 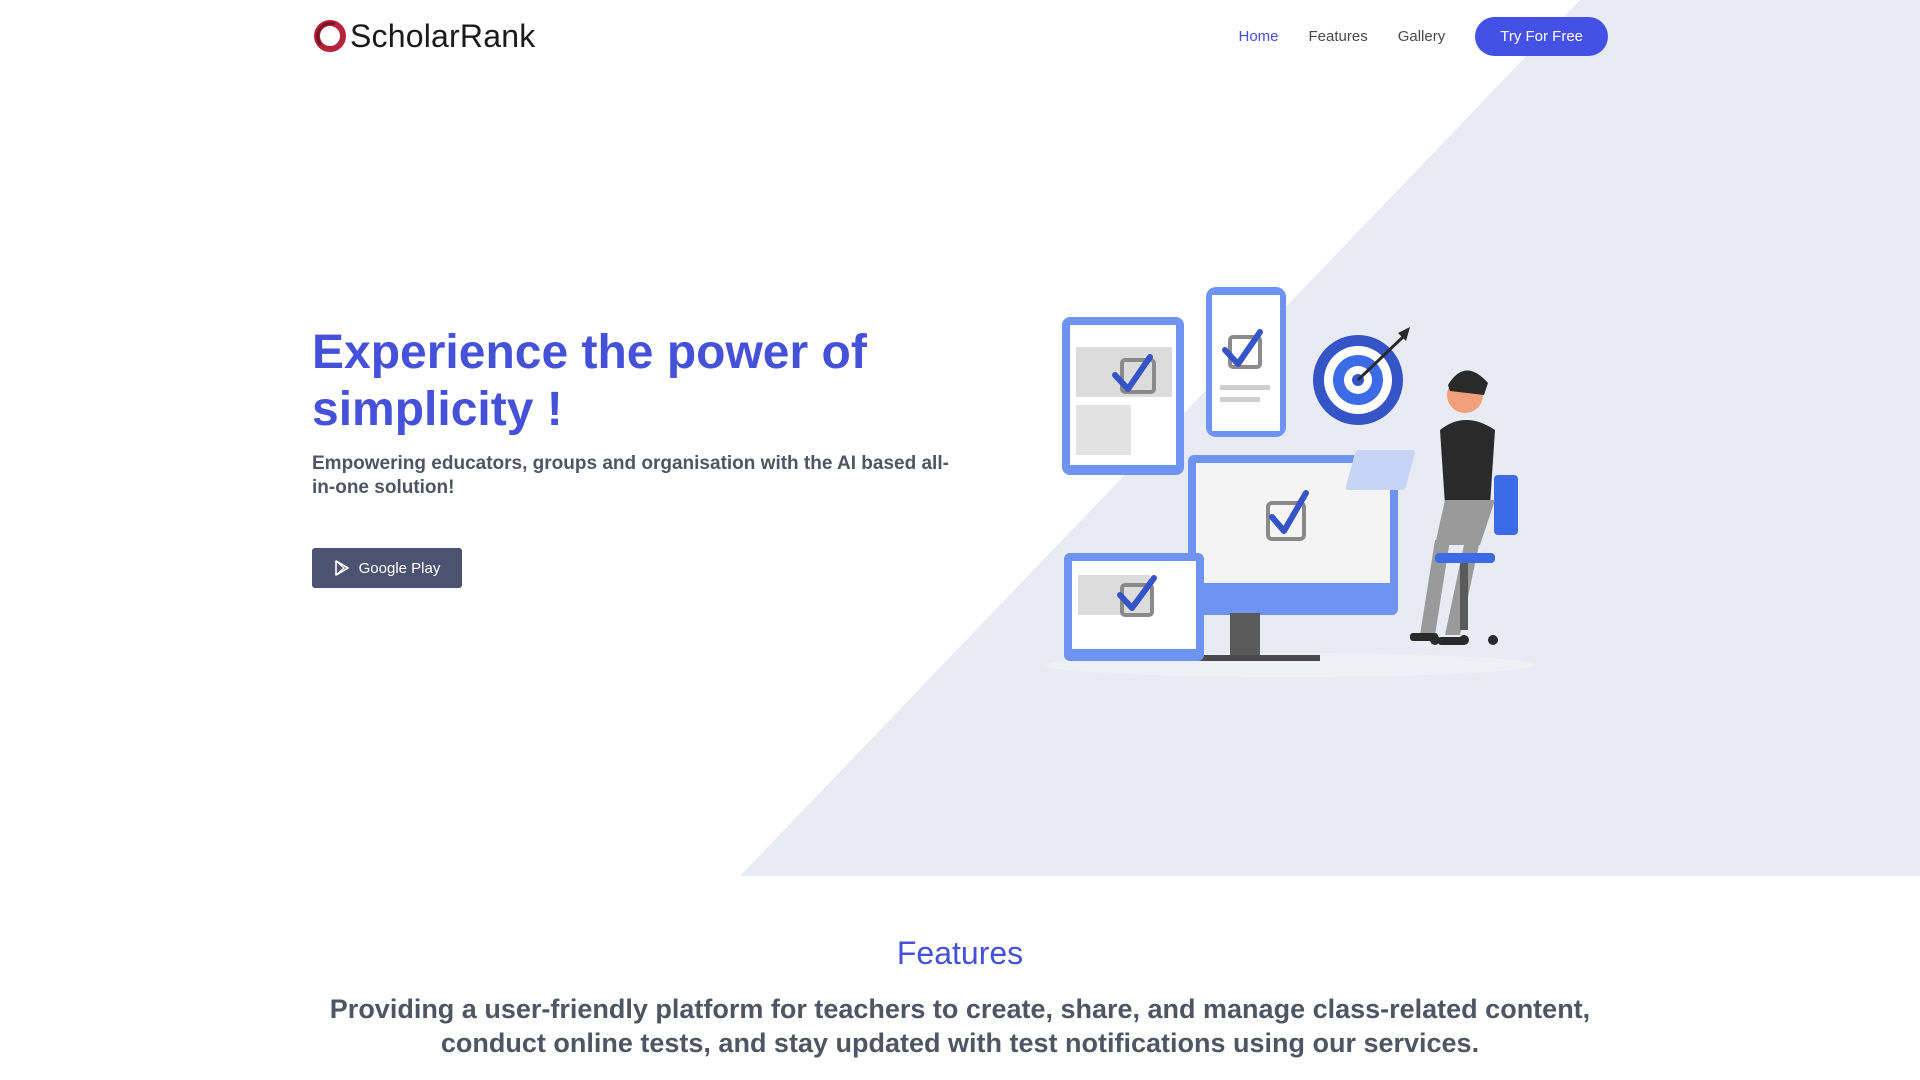 What do you see at coordinates (589, 381) in the screenshot?
I see `hero-title: Experience the power of simplicity !` at bounding box center [589, 381].